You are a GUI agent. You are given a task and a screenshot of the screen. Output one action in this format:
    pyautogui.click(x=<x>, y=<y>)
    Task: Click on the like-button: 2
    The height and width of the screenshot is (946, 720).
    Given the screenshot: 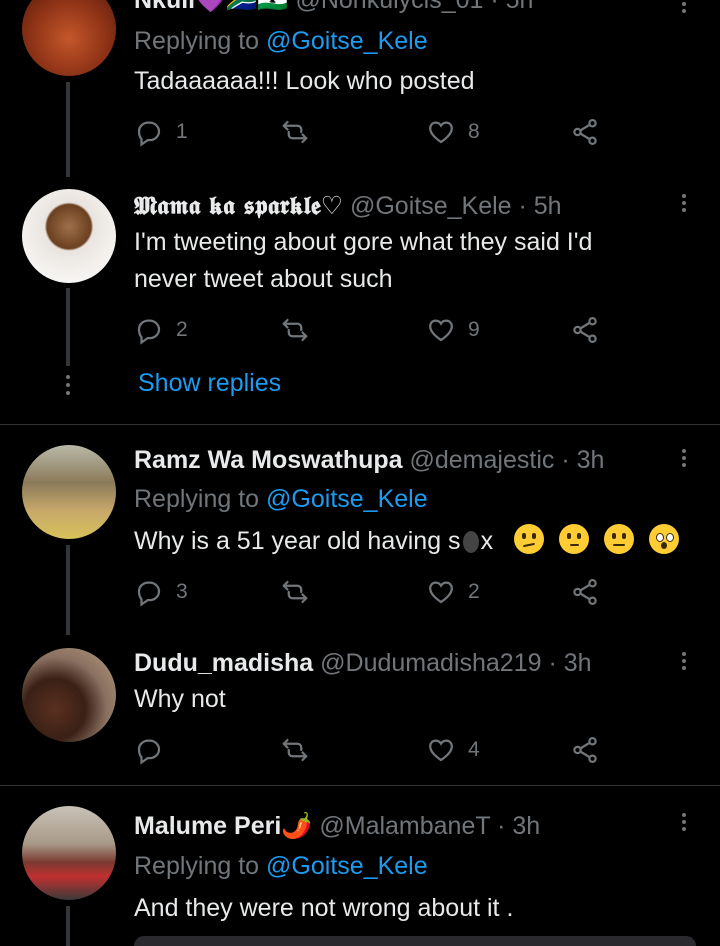 What is the action you would take?
    pyautogui.click(x=453, y=592)
    